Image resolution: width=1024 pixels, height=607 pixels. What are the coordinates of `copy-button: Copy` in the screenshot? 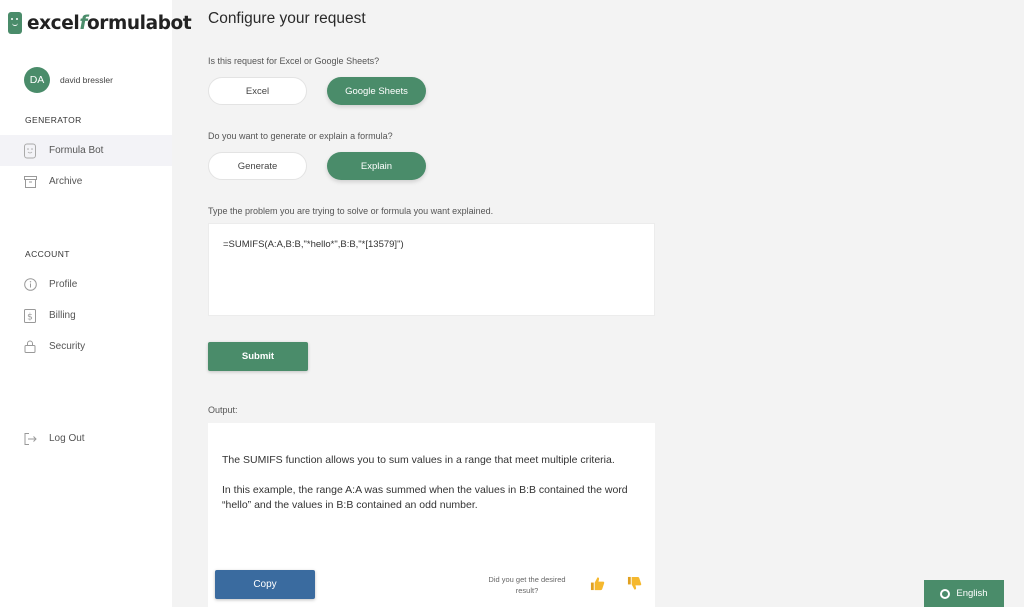 It's located at (265, 584).